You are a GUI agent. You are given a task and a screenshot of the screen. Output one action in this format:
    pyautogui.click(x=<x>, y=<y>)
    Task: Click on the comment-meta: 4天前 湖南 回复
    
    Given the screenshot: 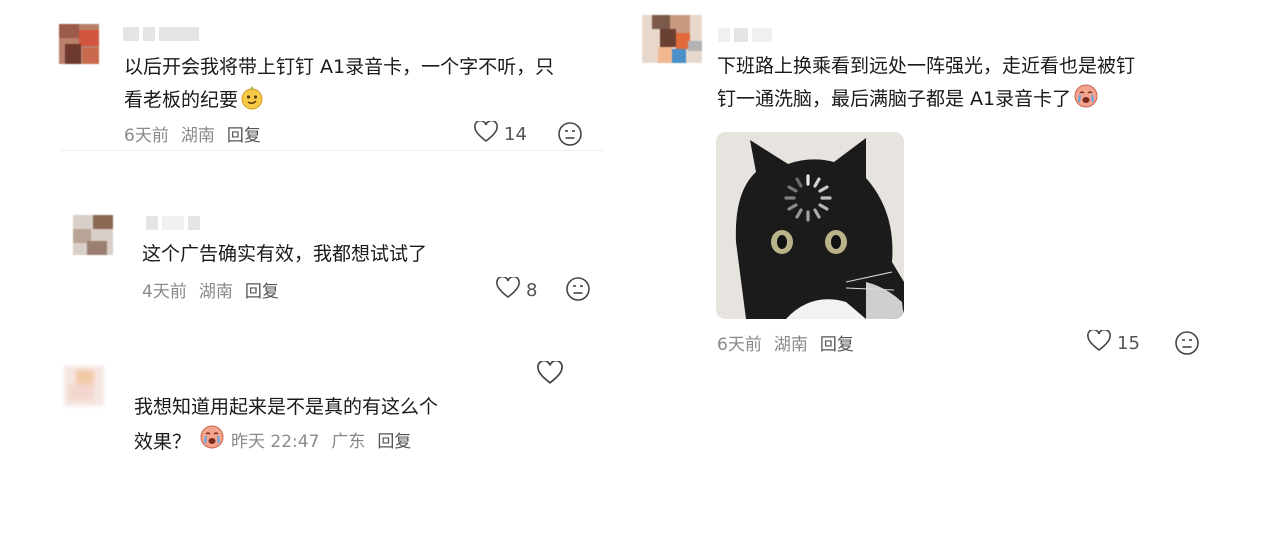 What is the action you would take?
    pyautogui.click(x=210, y=289)
    